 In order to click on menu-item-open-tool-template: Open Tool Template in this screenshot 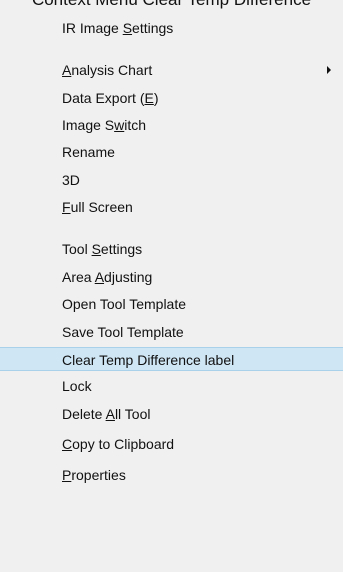, I will do `click(171, 304)`.